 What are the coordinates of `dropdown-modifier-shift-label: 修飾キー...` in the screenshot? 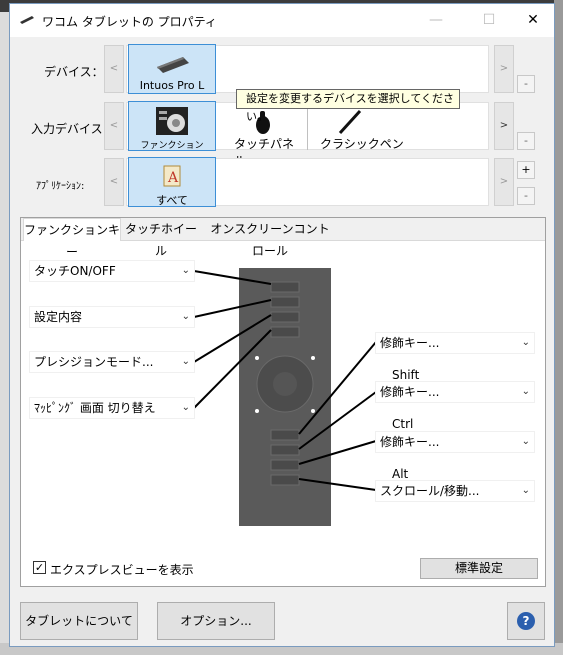 It's located at (410, 343).